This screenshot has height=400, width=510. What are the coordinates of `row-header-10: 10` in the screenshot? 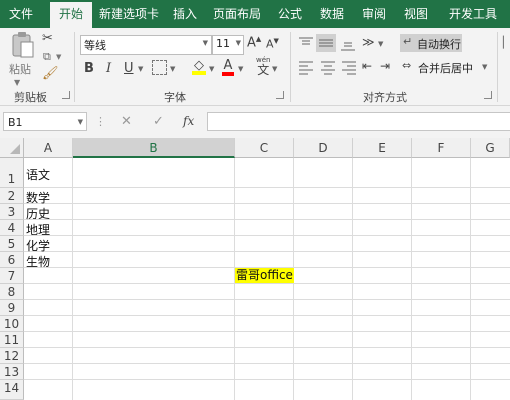 It's located at (12, 324).